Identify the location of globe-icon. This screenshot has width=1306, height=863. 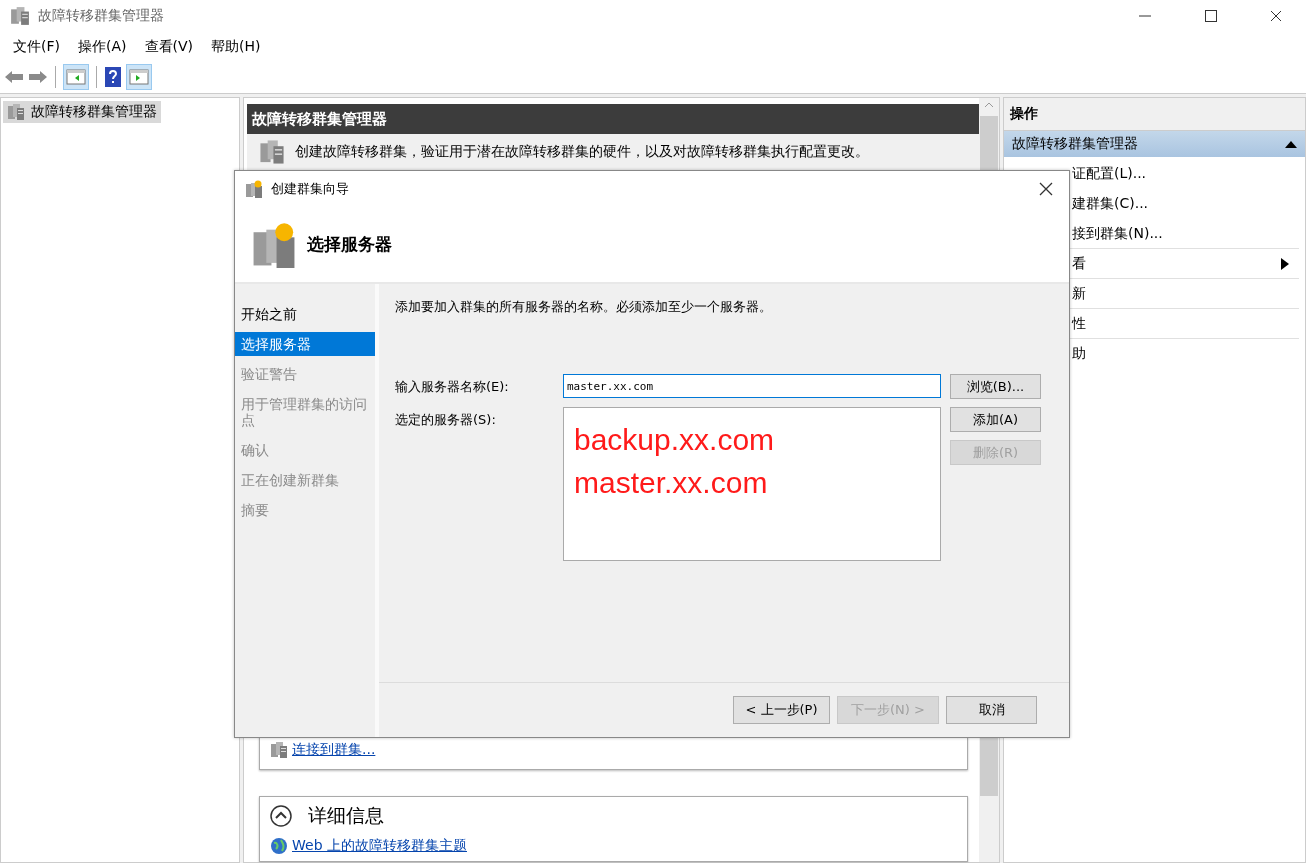
(279, 846).